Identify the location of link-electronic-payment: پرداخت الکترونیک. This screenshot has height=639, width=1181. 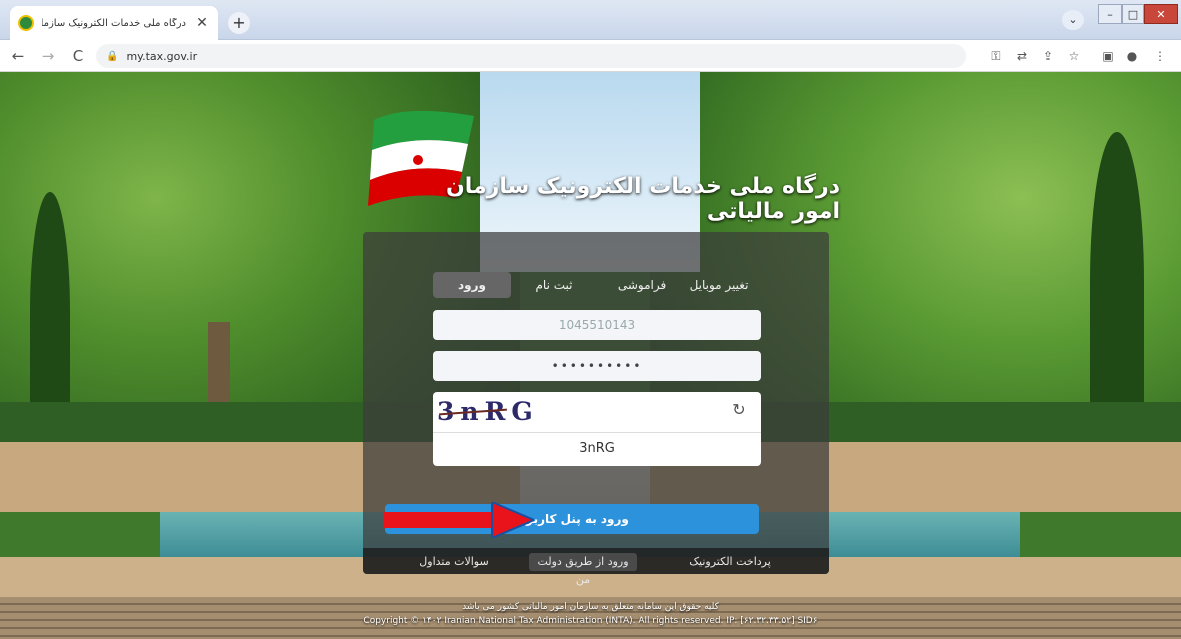
(730, 562).